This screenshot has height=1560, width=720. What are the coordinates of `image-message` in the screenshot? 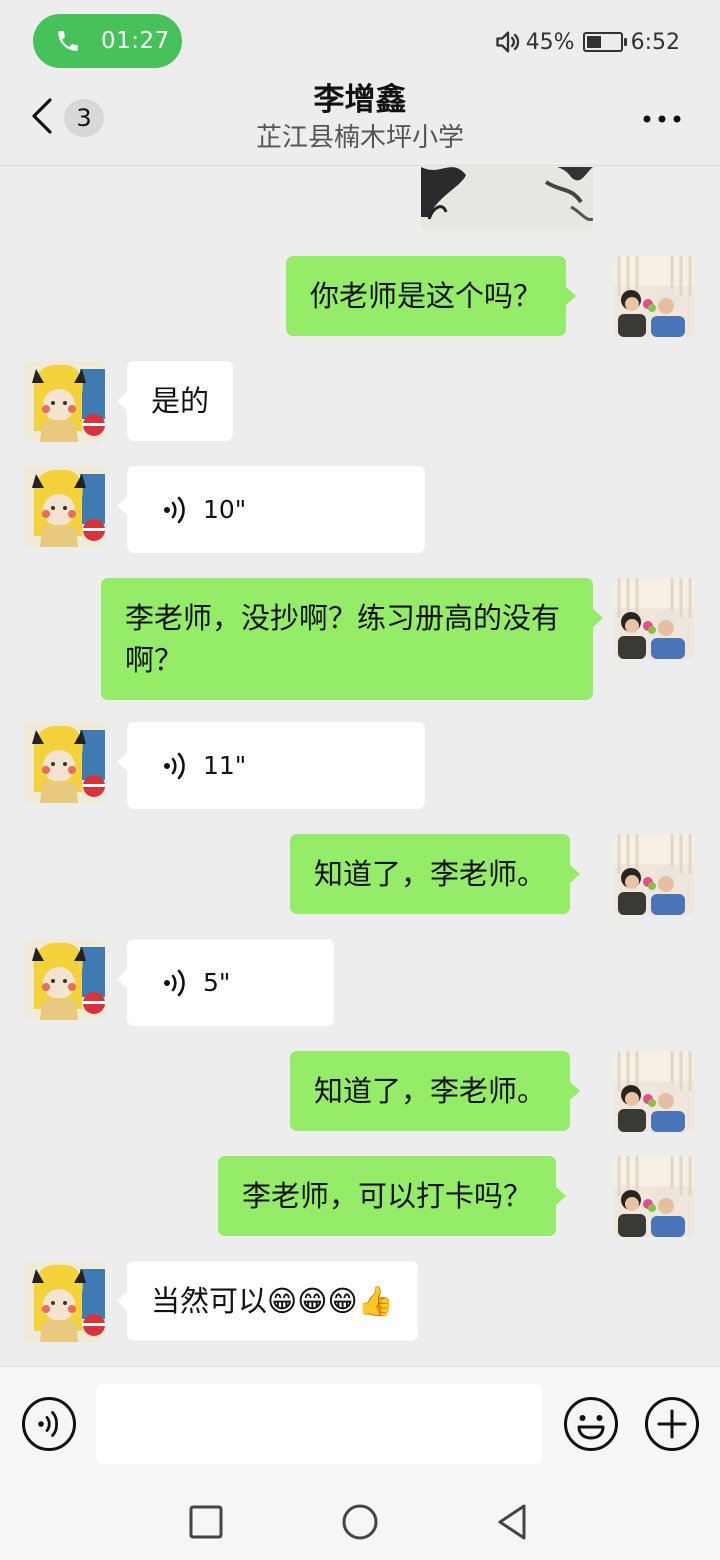 It's located at (507, 199).